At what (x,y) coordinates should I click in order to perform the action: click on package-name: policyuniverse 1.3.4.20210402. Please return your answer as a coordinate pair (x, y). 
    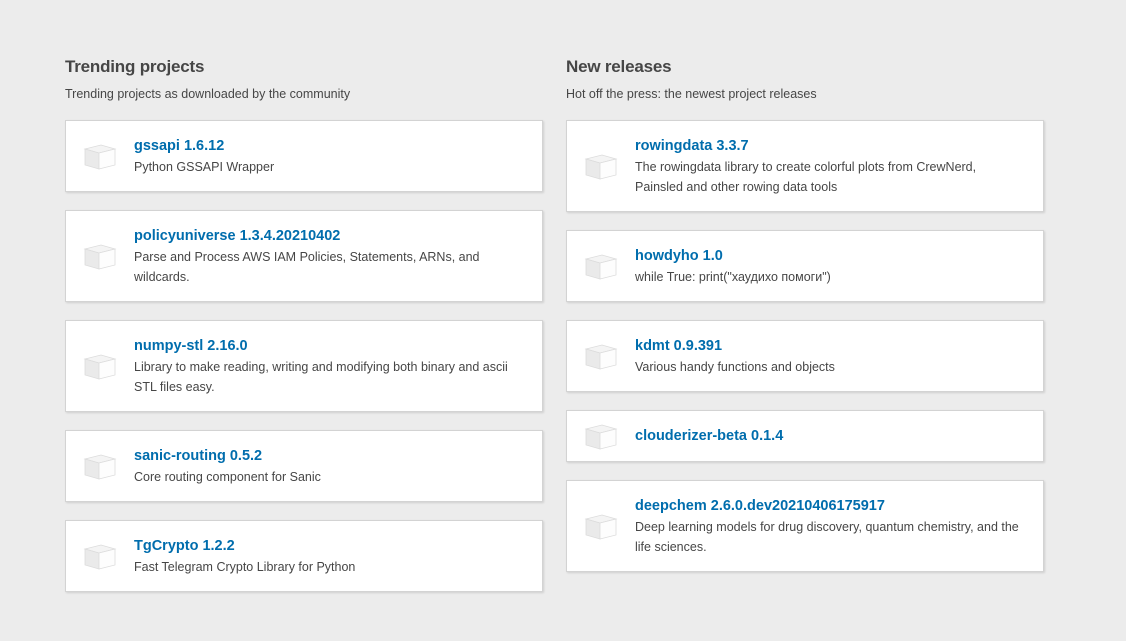
    Looking at the image, I should click on (330, 236).